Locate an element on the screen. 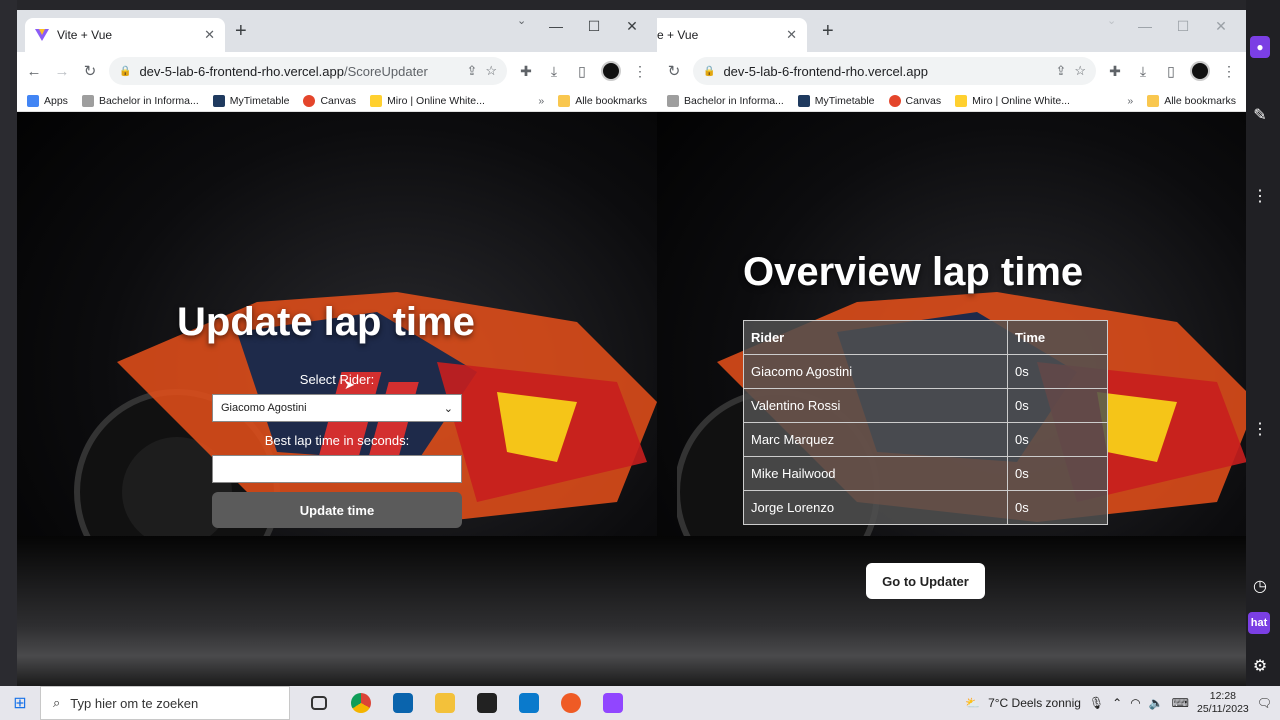 The image size is (1280, 720). go-to-updater-button: Go to Updater is located at coordinates (925, 581).